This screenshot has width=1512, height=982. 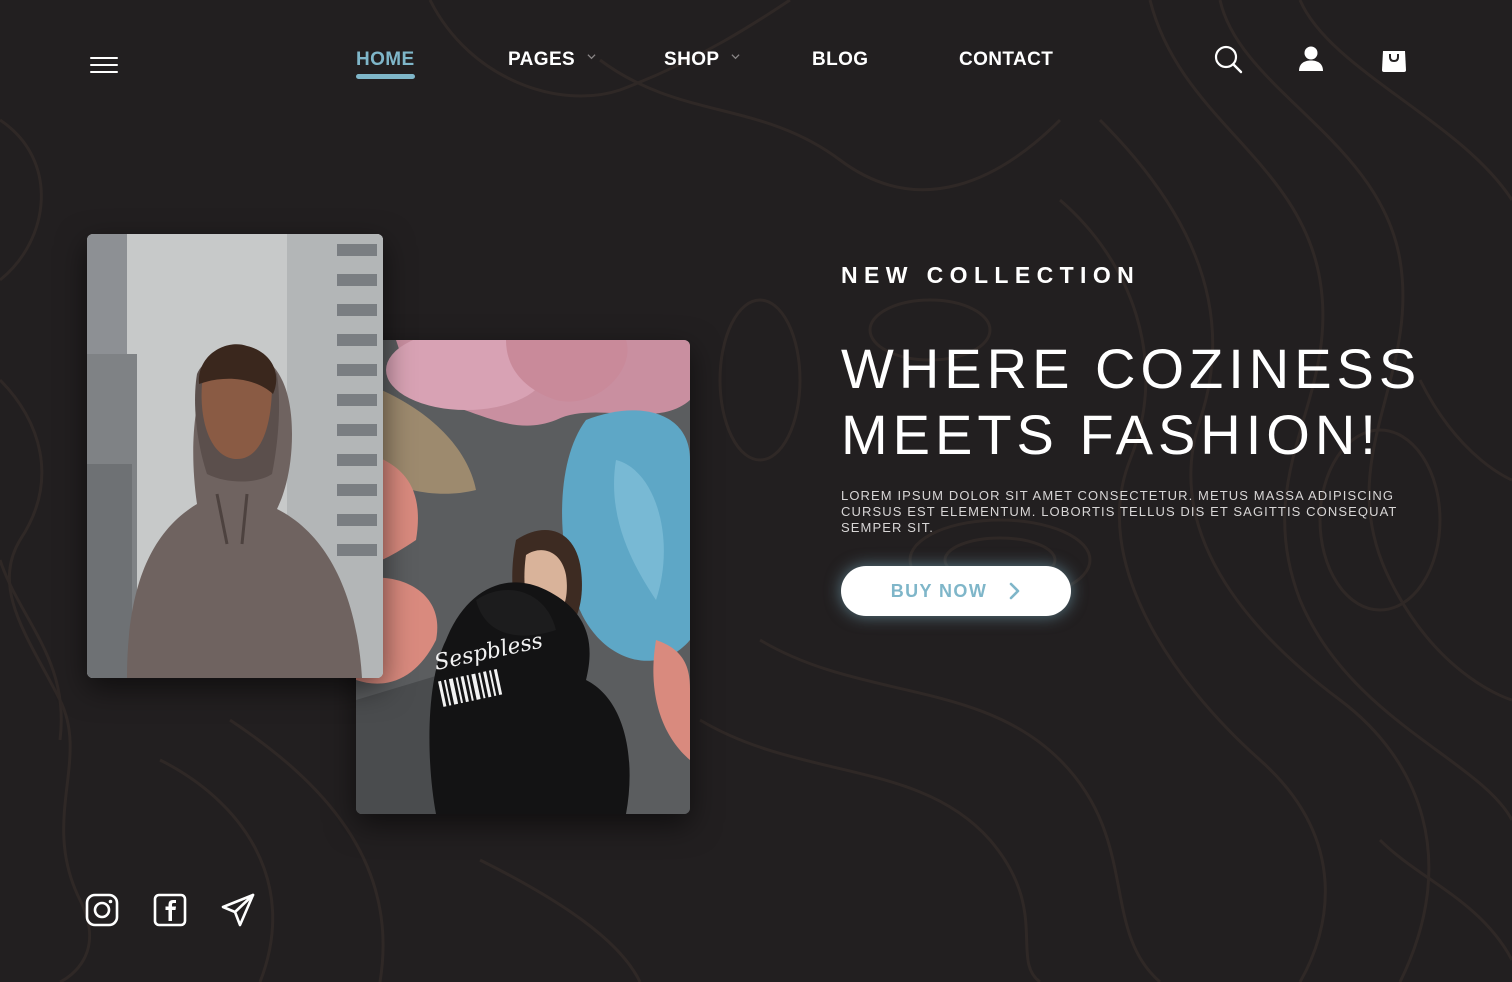 What do you see at coordinates (1014, 591) in the screenshot?
I see `chevron-right-icon` at bounding box center [1014, 591].